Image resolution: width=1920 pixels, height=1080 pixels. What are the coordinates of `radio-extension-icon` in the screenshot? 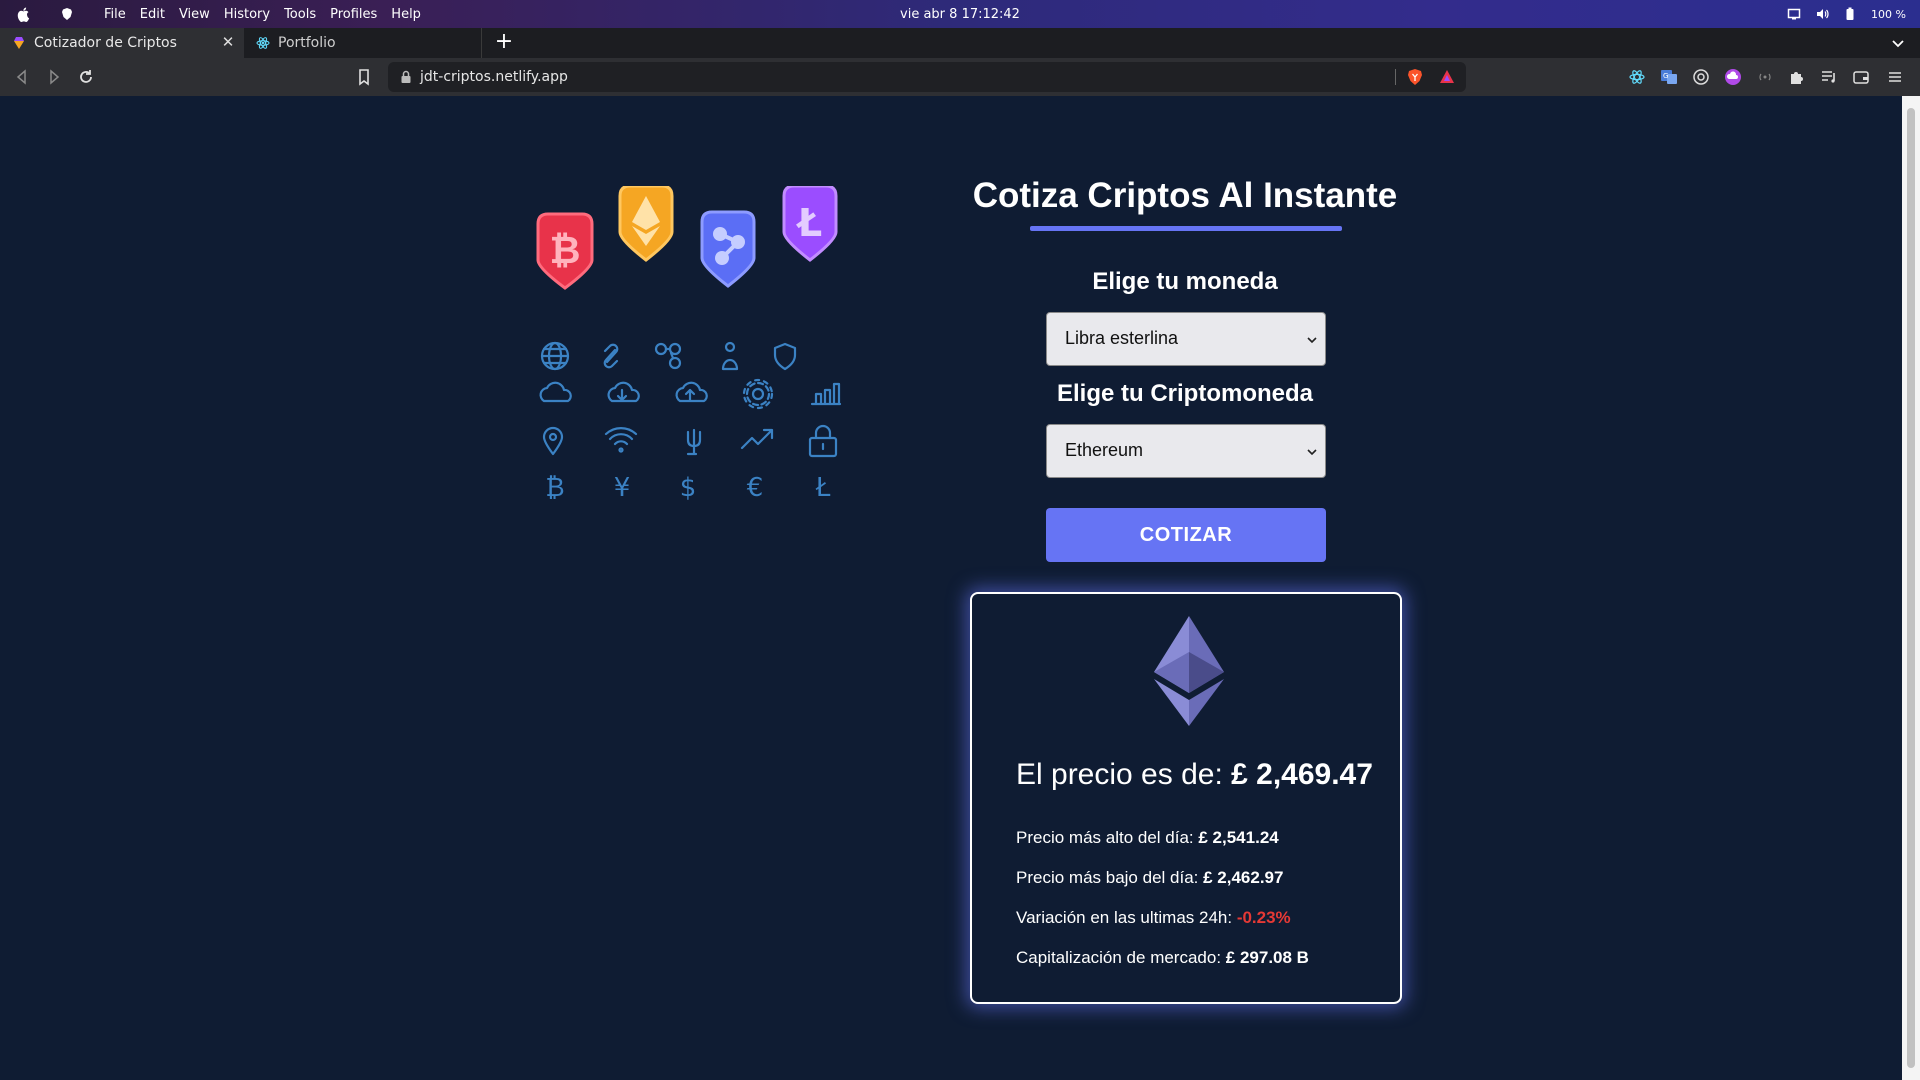 It's located at (1765, 77).